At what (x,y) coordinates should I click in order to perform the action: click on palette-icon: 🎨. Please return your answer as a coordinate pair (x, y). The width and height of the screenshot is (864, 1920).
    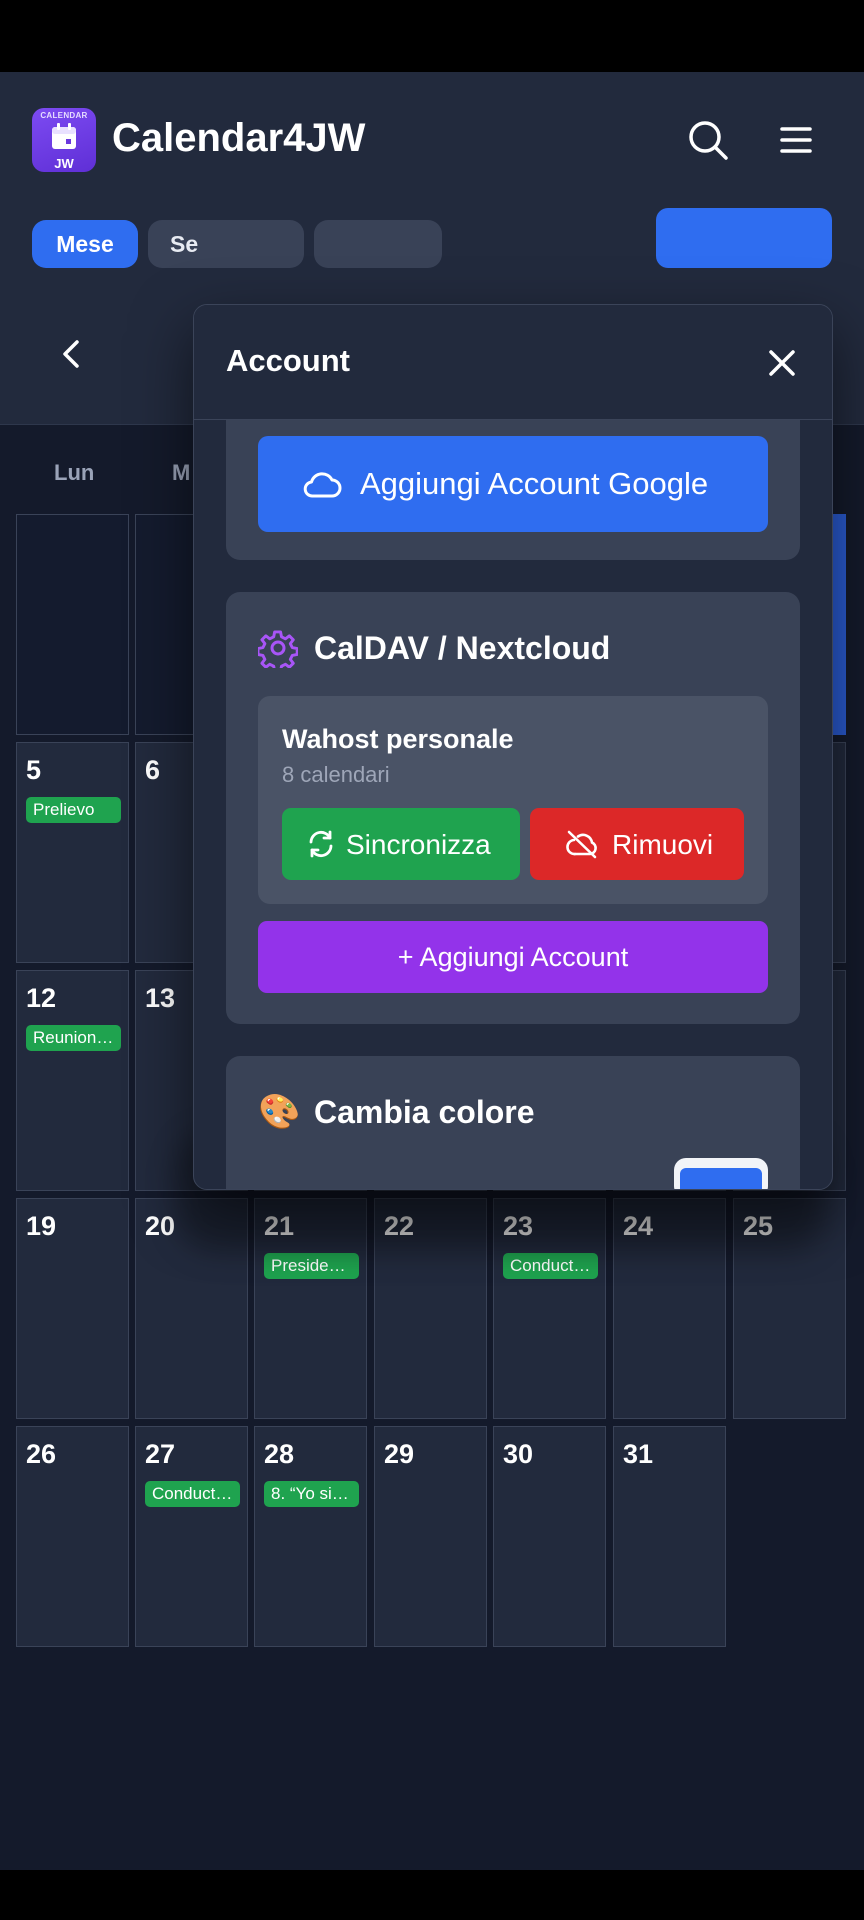
    Looking at the image, I should click on (279, 1112).